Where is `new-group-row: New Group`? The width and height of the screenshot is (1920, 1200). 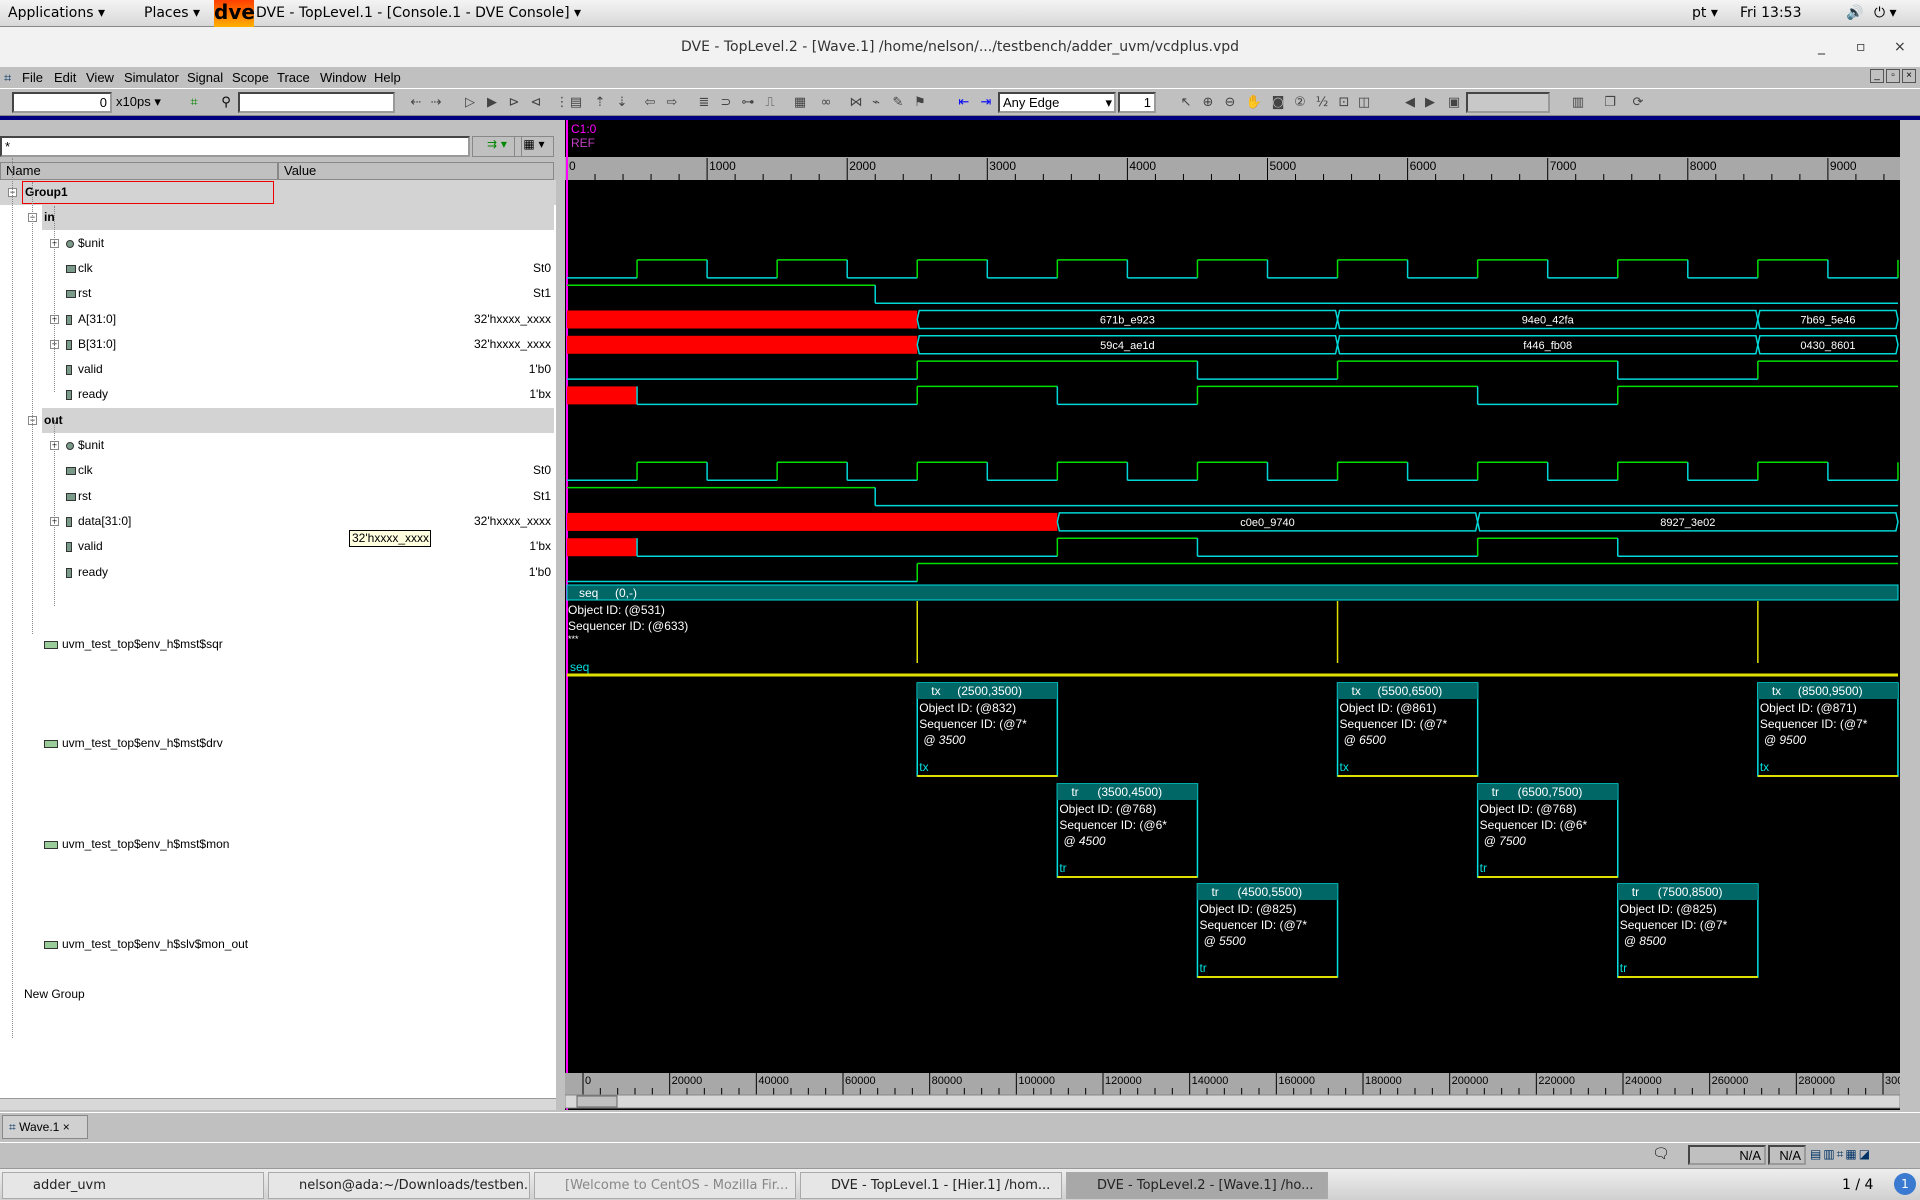
new-group-row: New Group is located at coordinates (278, 994).